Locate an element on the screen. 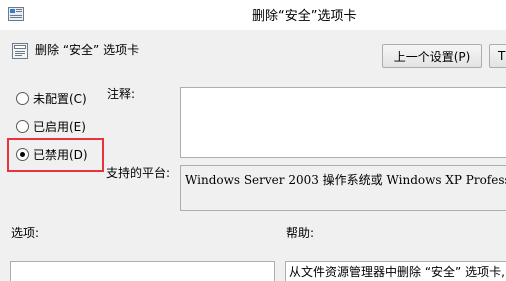 The height and width of the screenshot is (281, 506). previous-setting-button: 上一个设置(P) is located at coordinates (432, 56).